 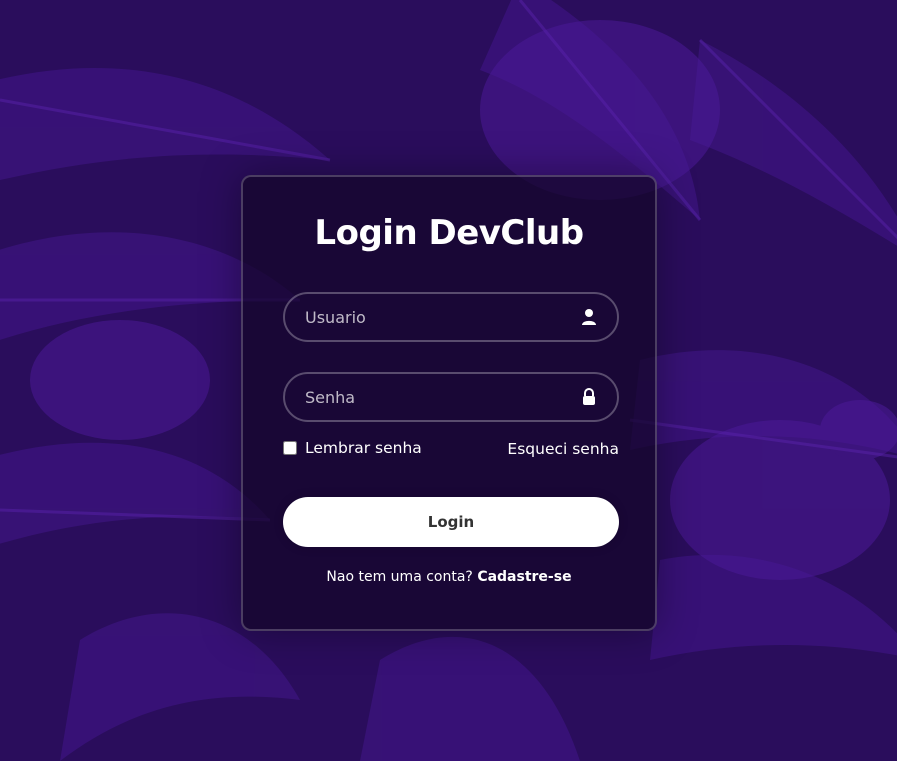 I want to click on username-field-wrapper, so click(x=451, y=317).